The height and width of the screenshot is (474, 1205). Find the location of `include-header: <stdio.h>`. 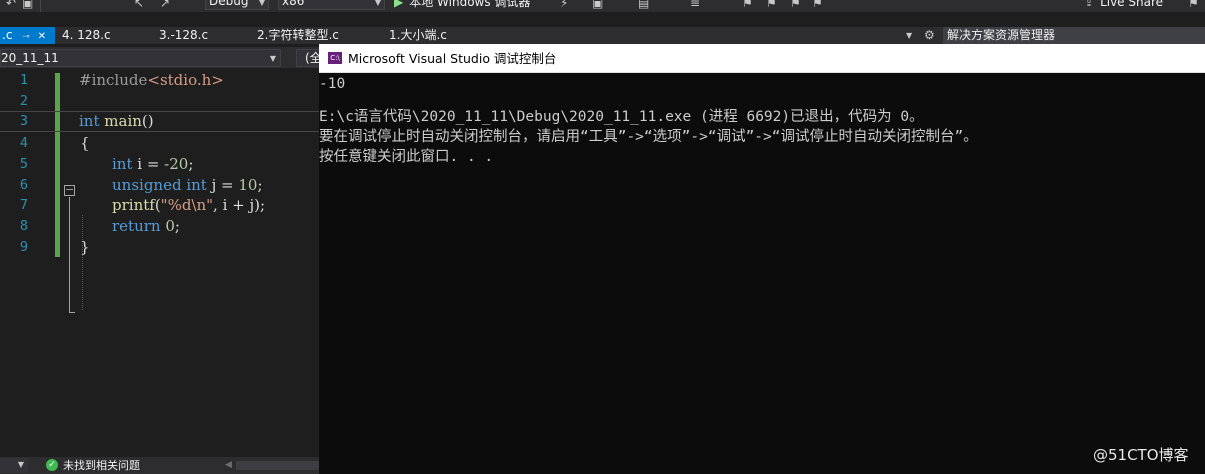

include-header: <stdio.h> is located at coordinates (185, 80).